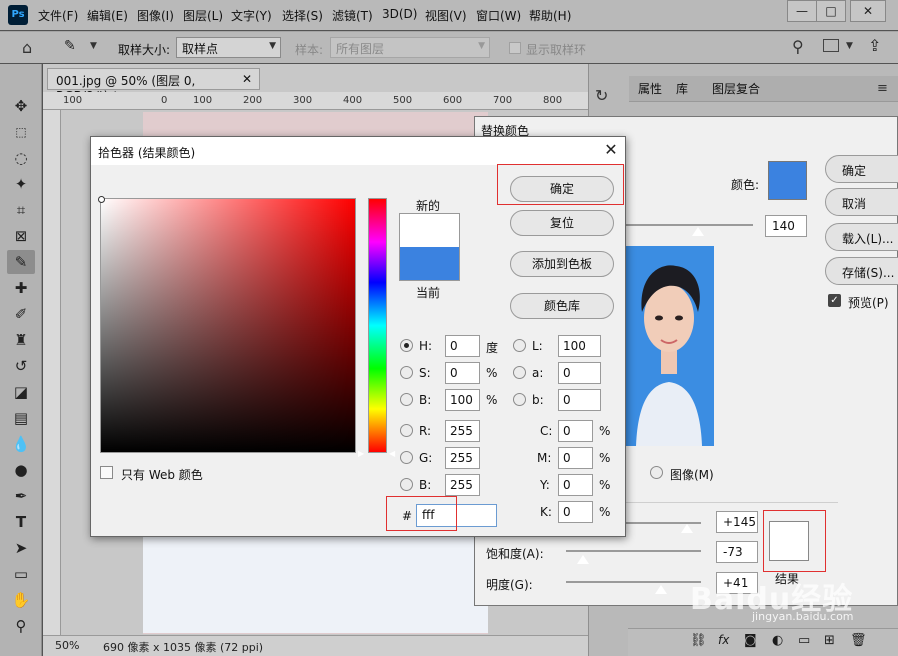  What do you see at coordinates (429, 264) in the screenshot?
I see `current-color-swatch` at bounding box center [429, 264].